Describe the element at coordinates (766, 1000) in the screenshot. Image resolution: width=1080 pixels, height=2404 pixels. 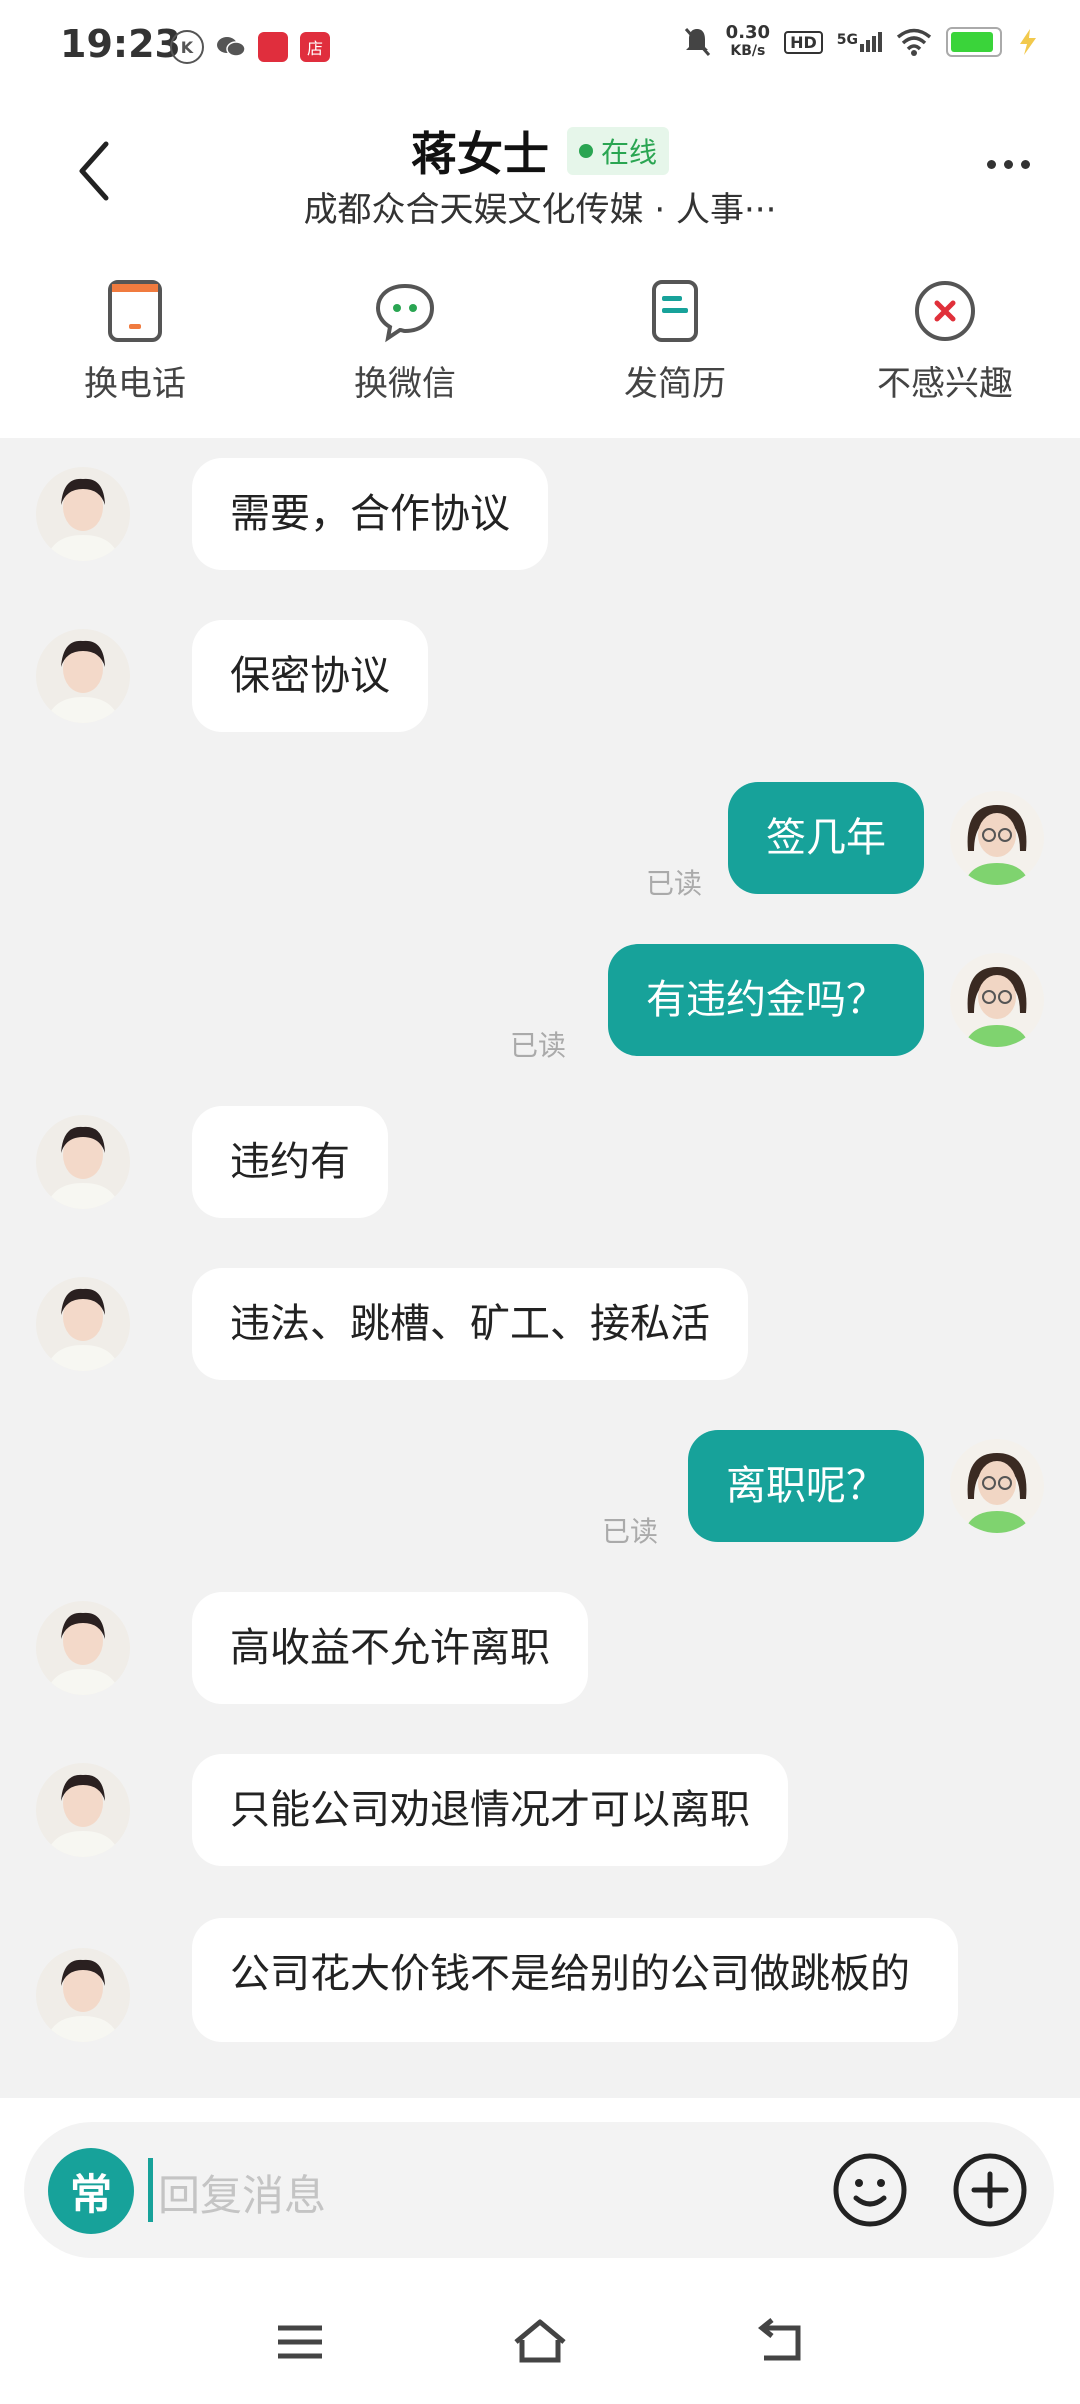
I see `message-bubble: 有违约金吗？` at that location.